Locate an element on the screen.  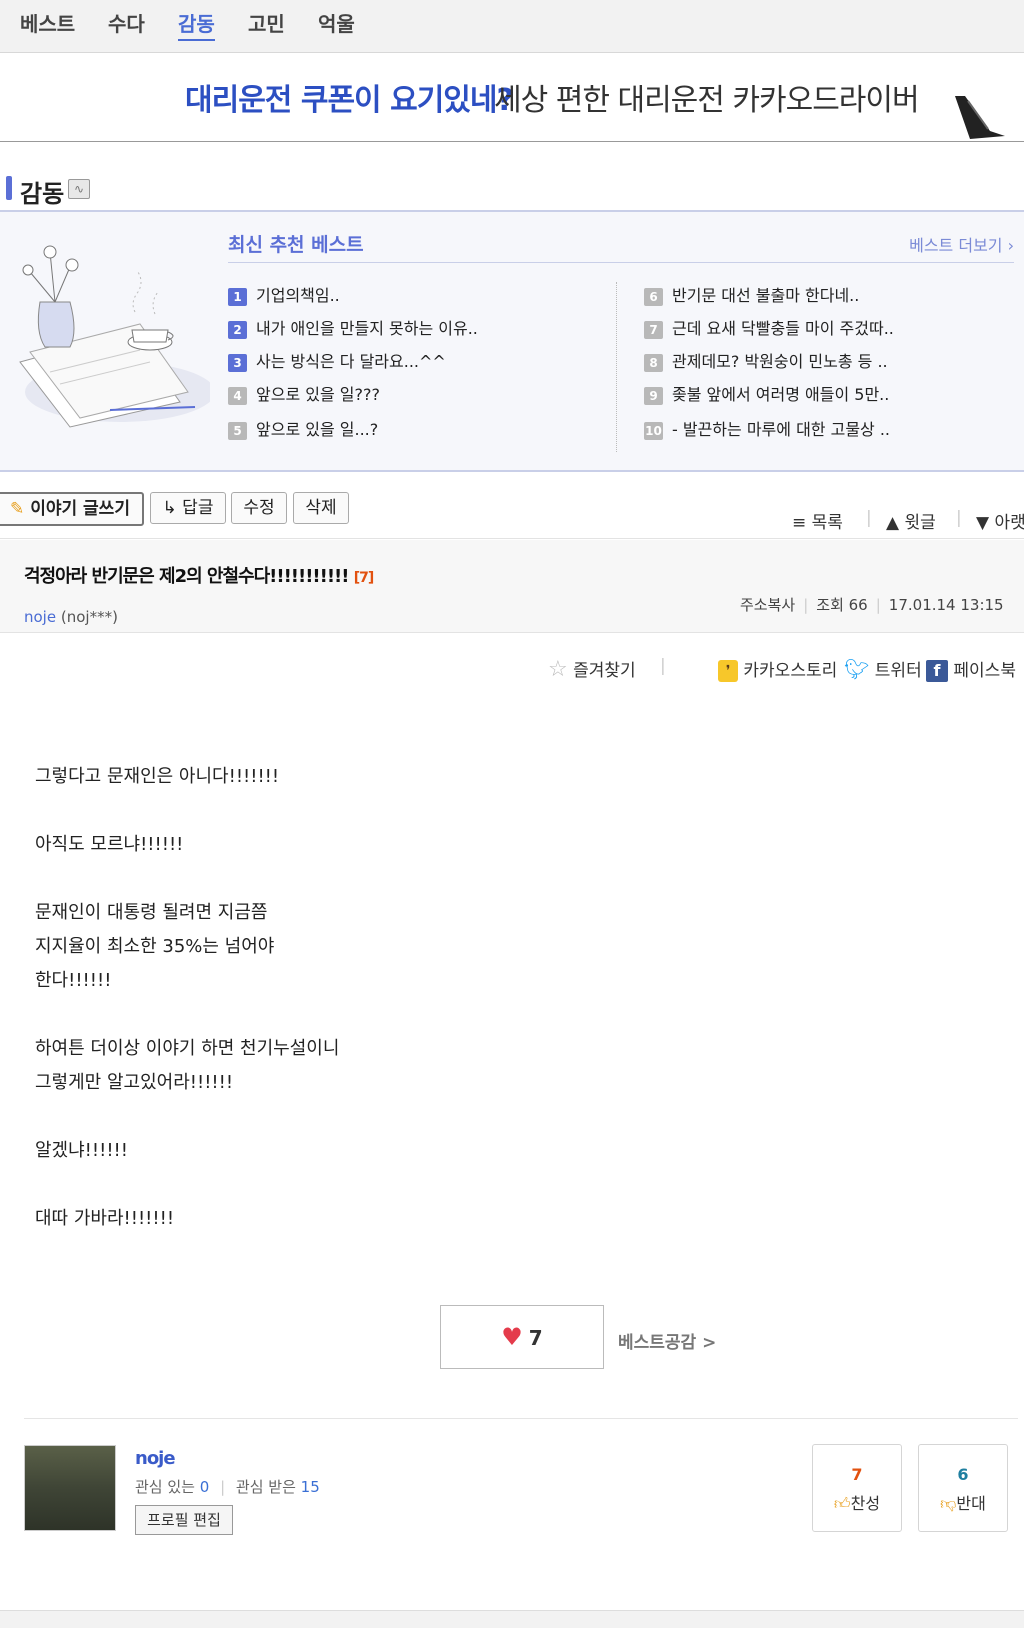
followed-label: 관심 받은 is located at coordinates (265, 1487).